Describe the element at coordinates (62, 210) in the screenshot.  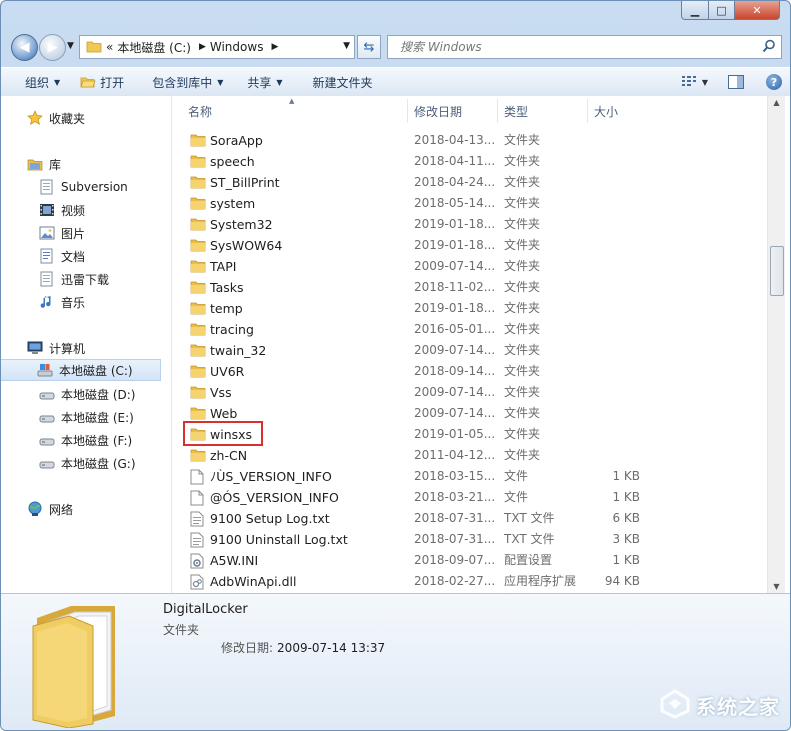
I see `sidebar-item-videos: 视频` at that location.